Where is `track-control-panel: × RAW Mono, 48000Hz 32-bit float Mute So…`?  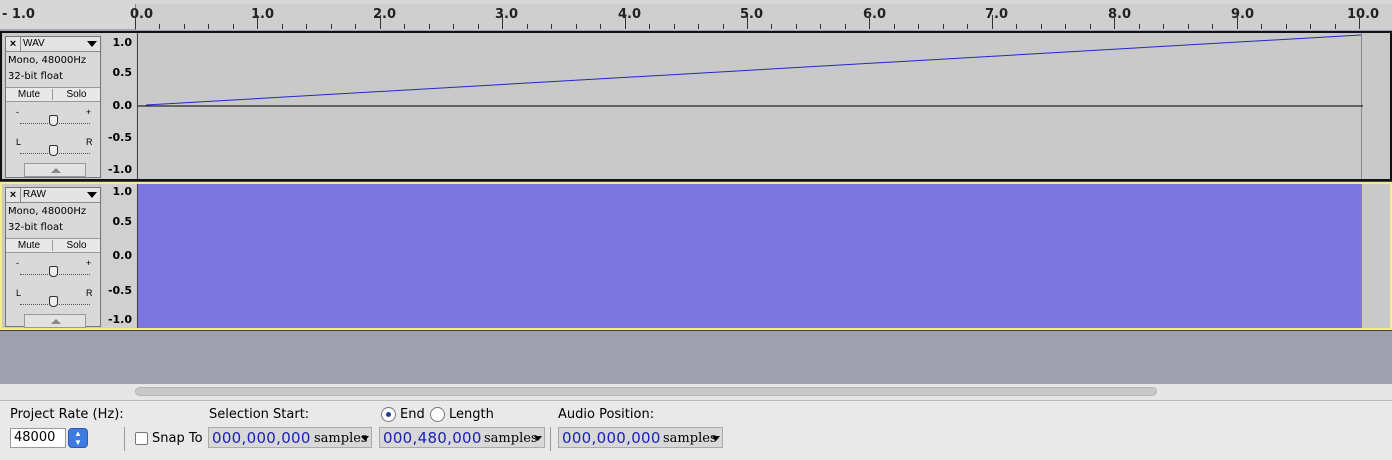 track-control-panel: × RAW Mono, 48000Hz 32-bit float Mute So… is located at coordinates (53, 257).